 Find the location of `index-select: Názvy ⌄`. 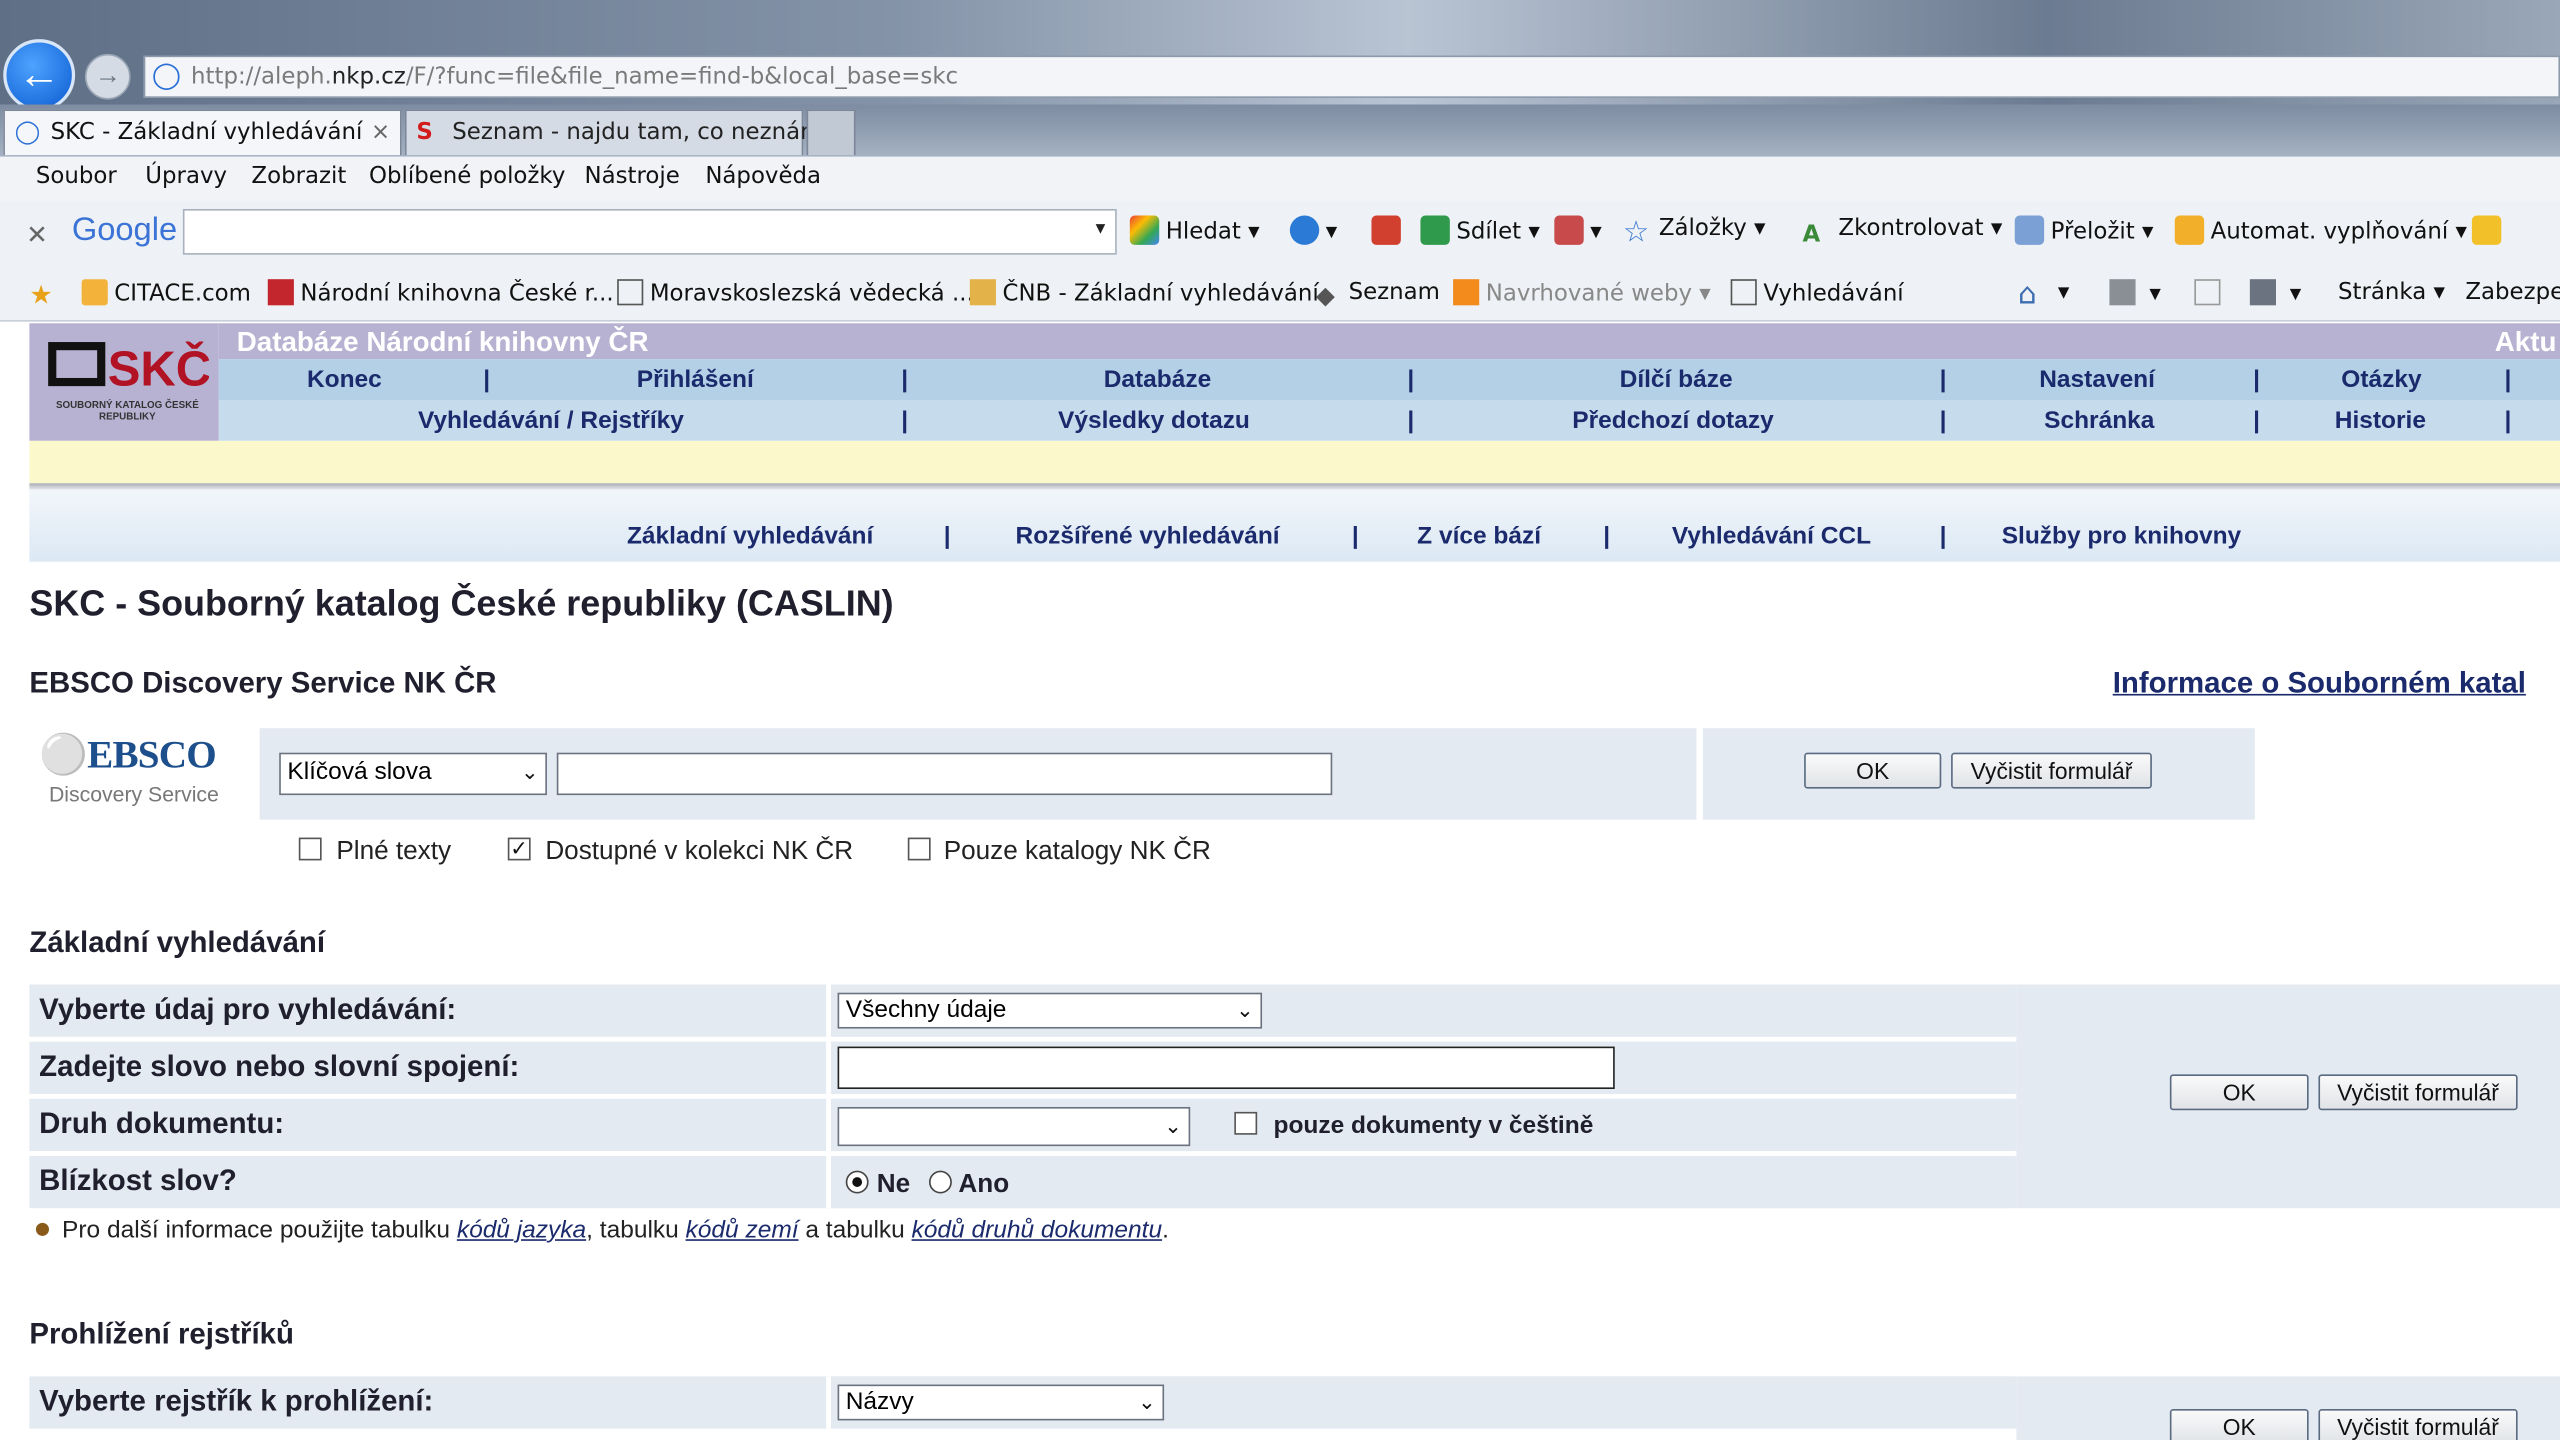

index-select: Názvy ⌄ is located at coordinates (1001, 1402).